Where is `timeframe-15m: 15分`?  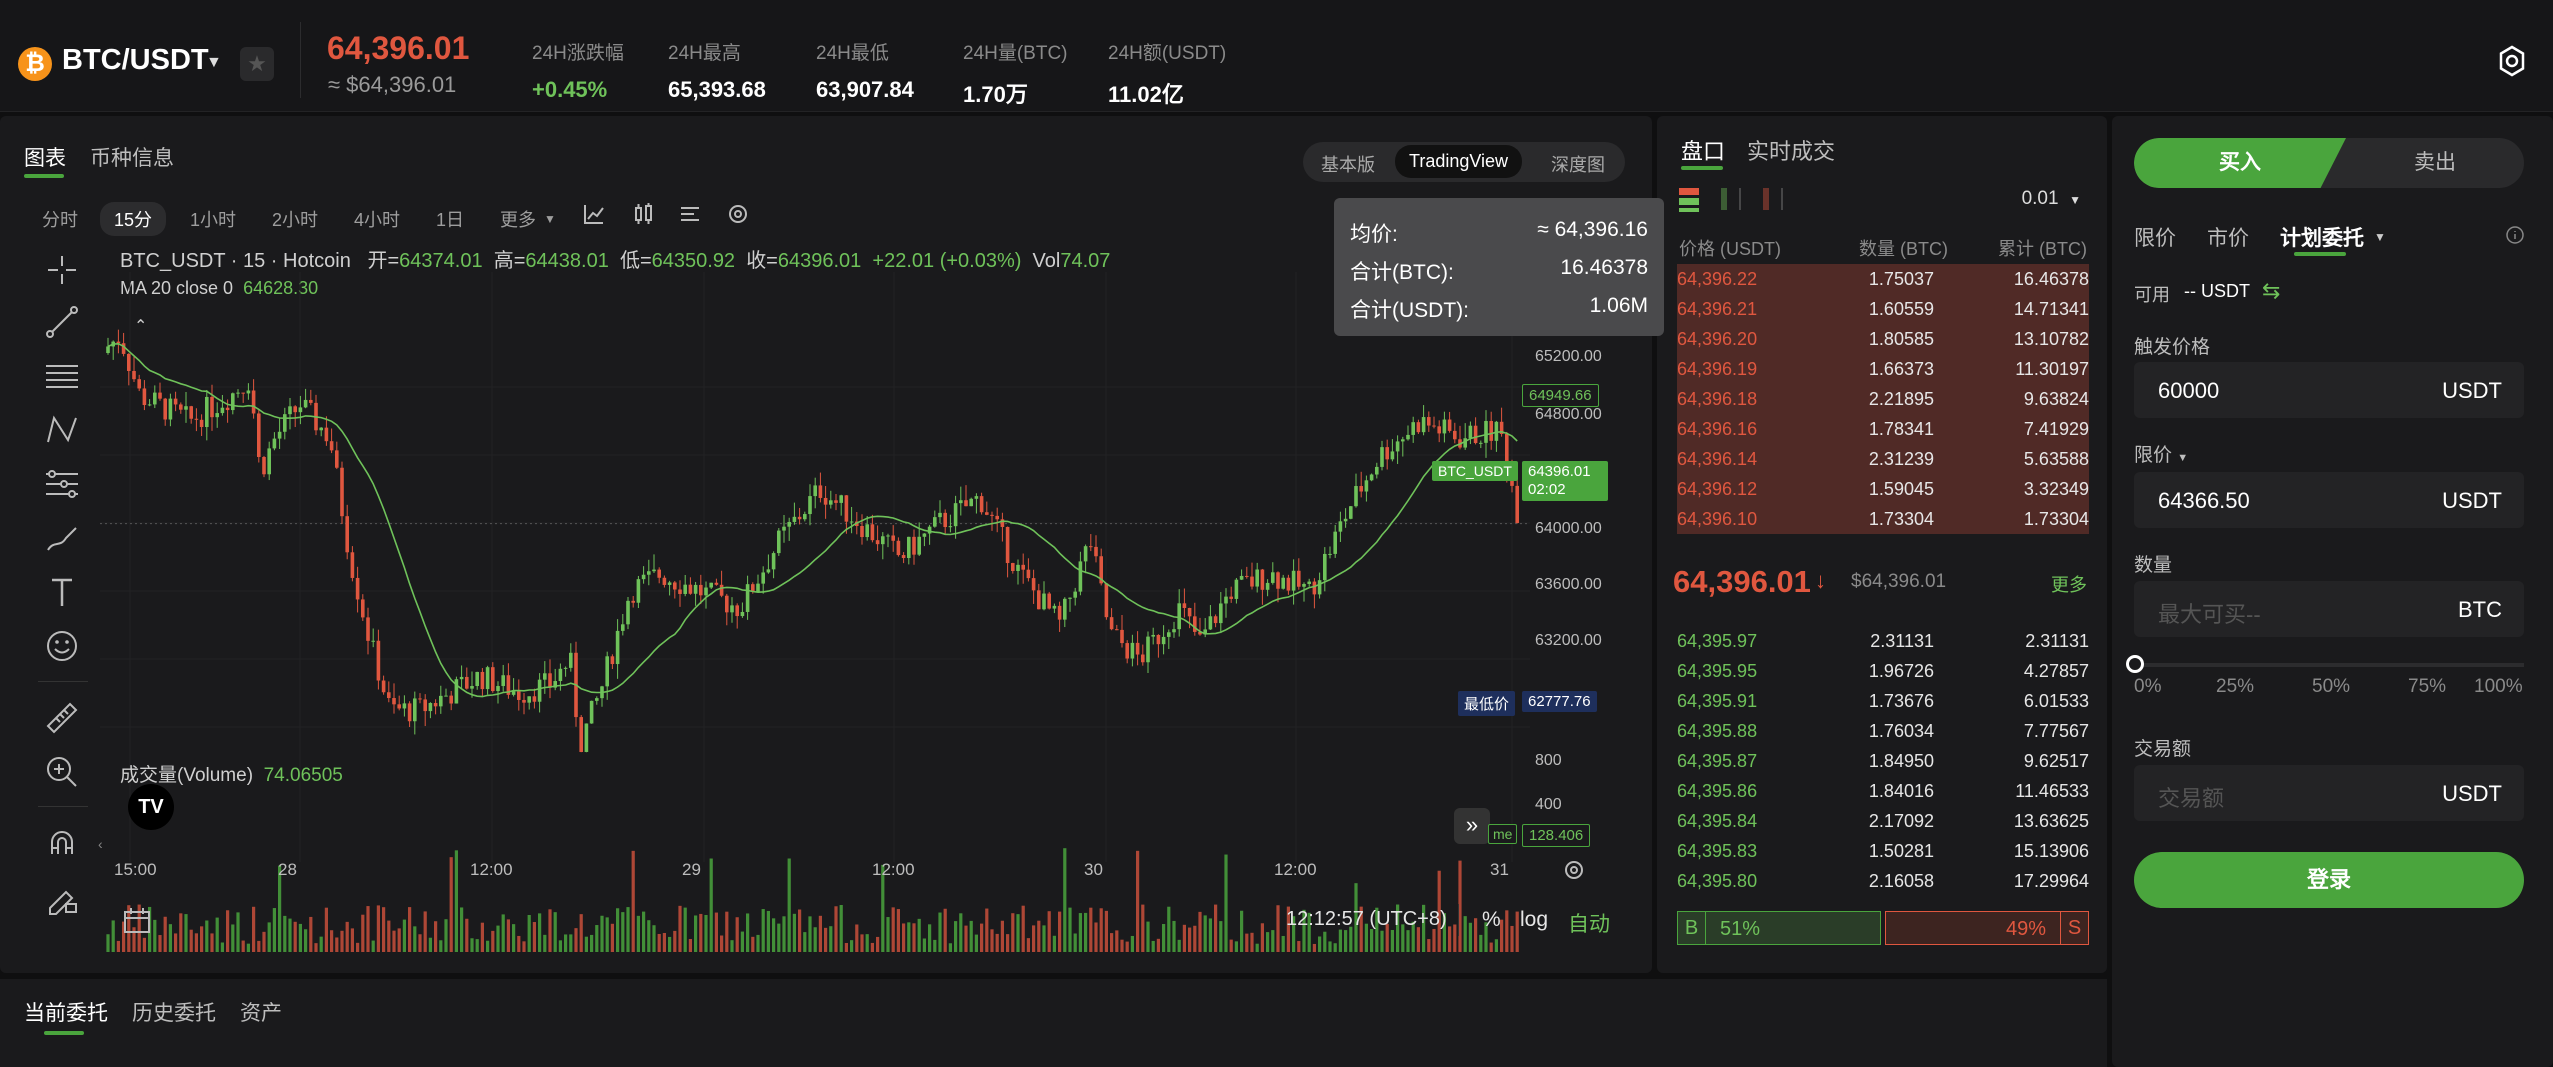 timeframe-15m: 15分 is located at coordinates (133, 219).